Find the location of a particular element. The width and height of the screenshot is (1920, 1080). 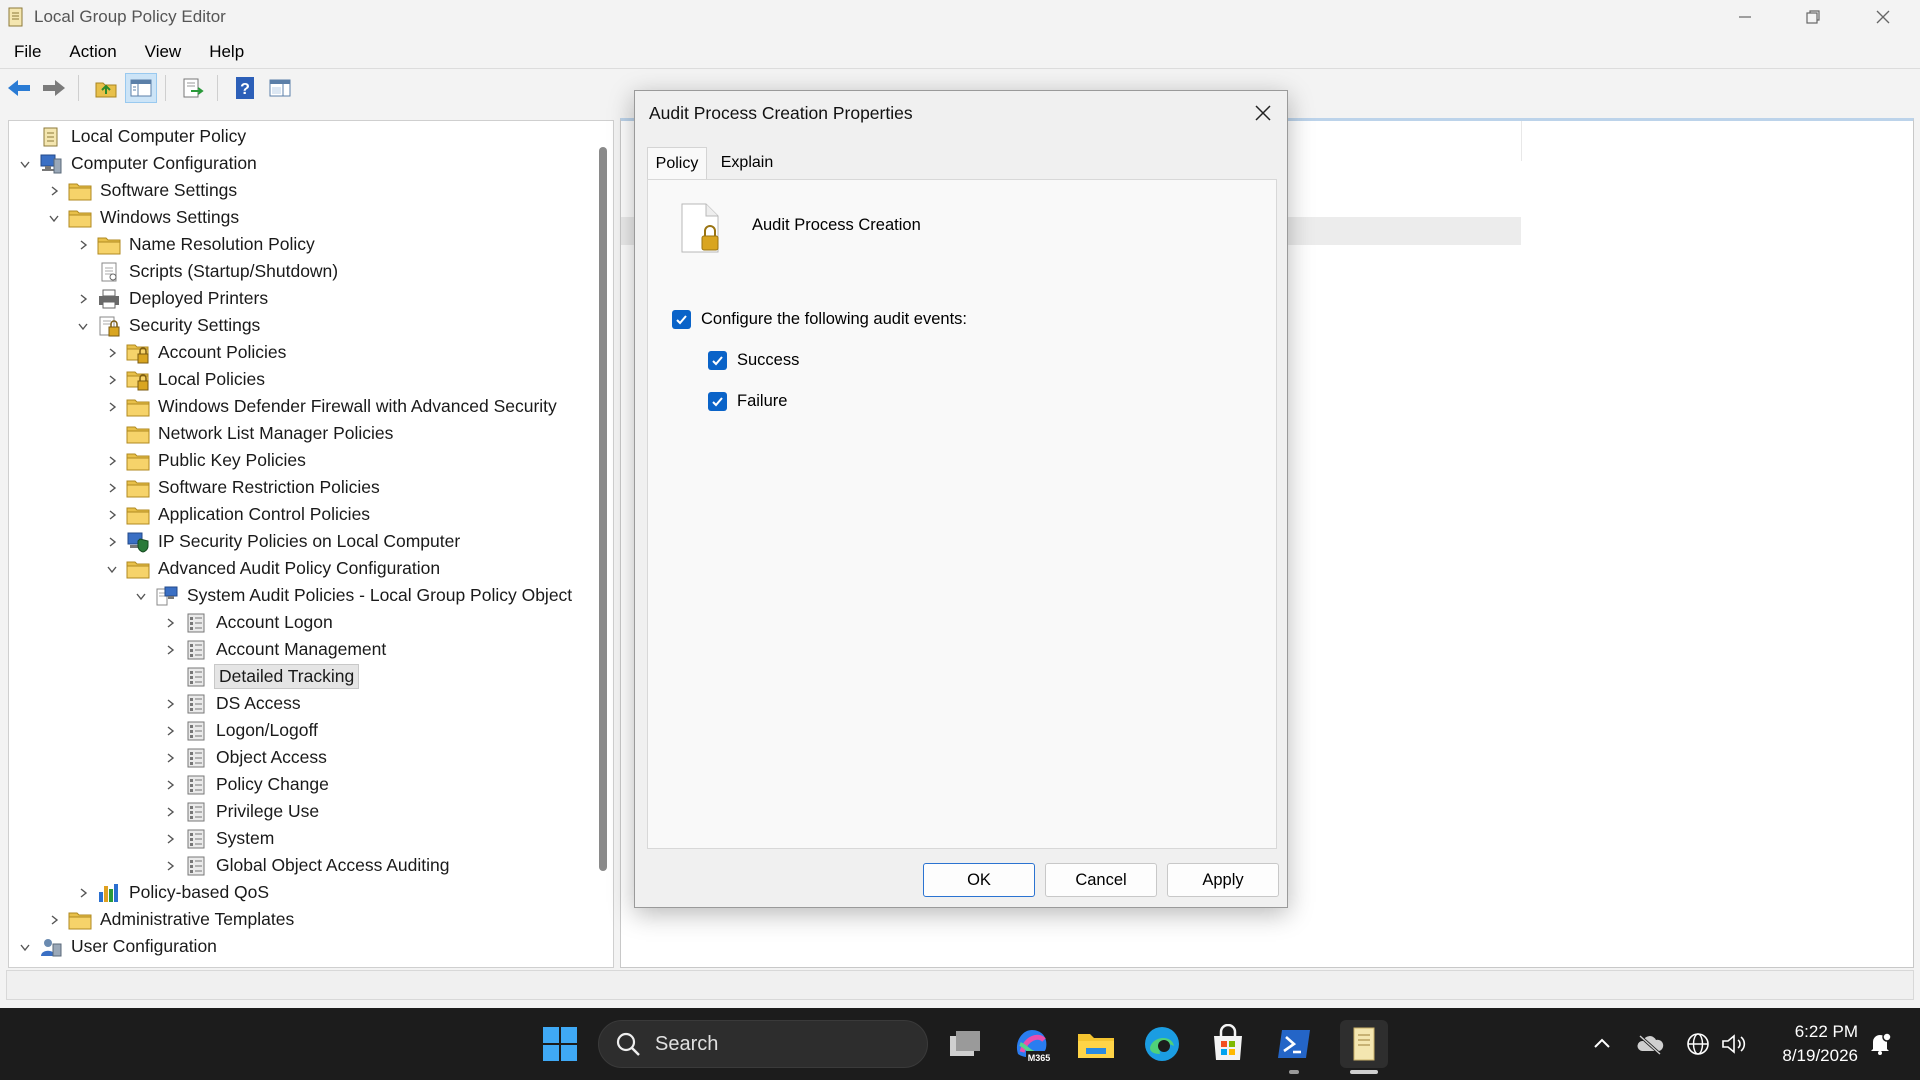

onedrive-status is located at coordinates (1650, 1044).